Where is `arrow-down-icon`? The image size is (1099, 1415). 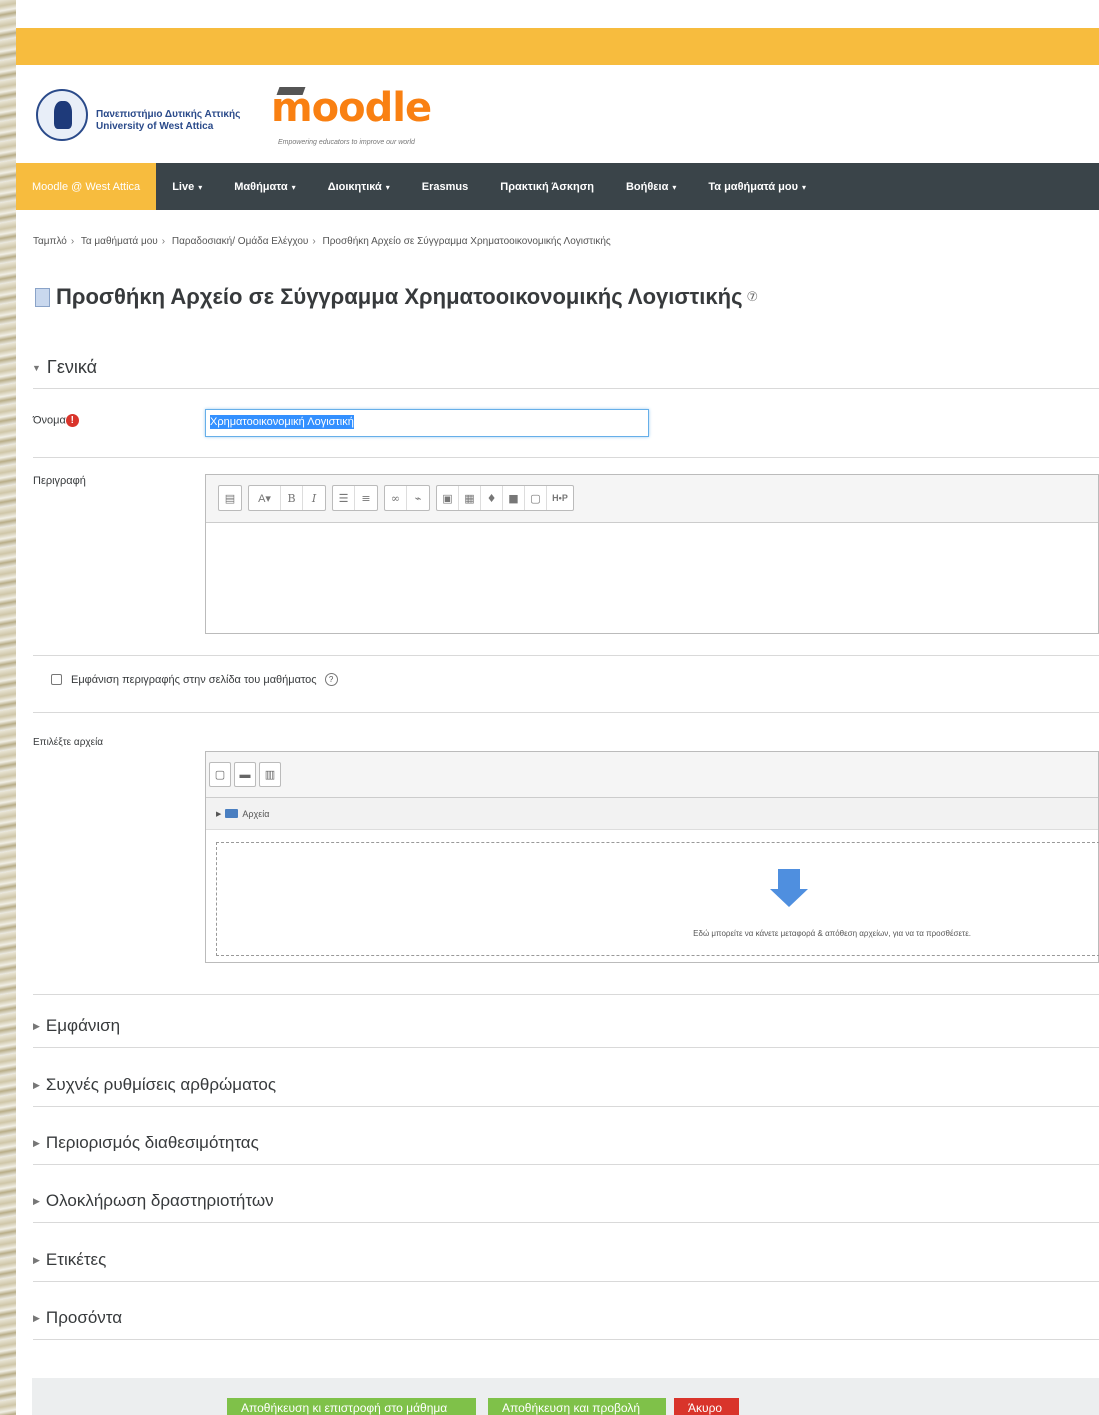
arrow-down-icon is located at coordinates (789, 889).